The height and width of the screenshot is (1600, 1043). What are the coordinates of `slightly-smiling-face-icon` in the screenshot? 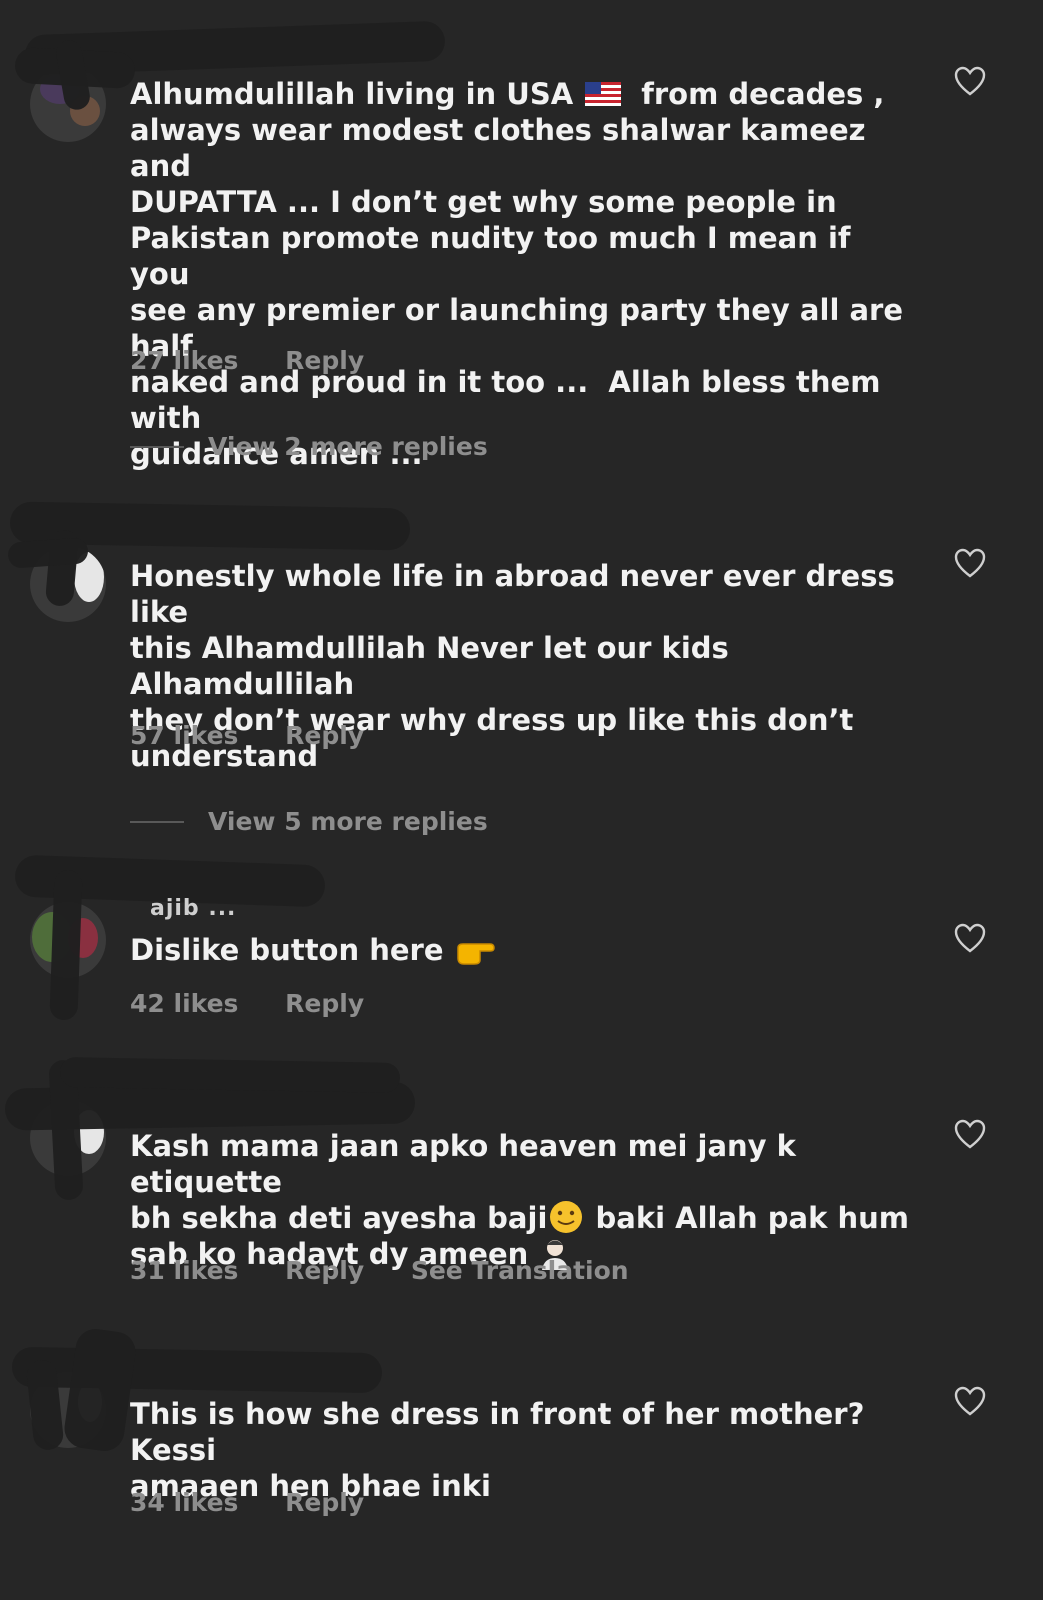 It's located at (566, 1217).